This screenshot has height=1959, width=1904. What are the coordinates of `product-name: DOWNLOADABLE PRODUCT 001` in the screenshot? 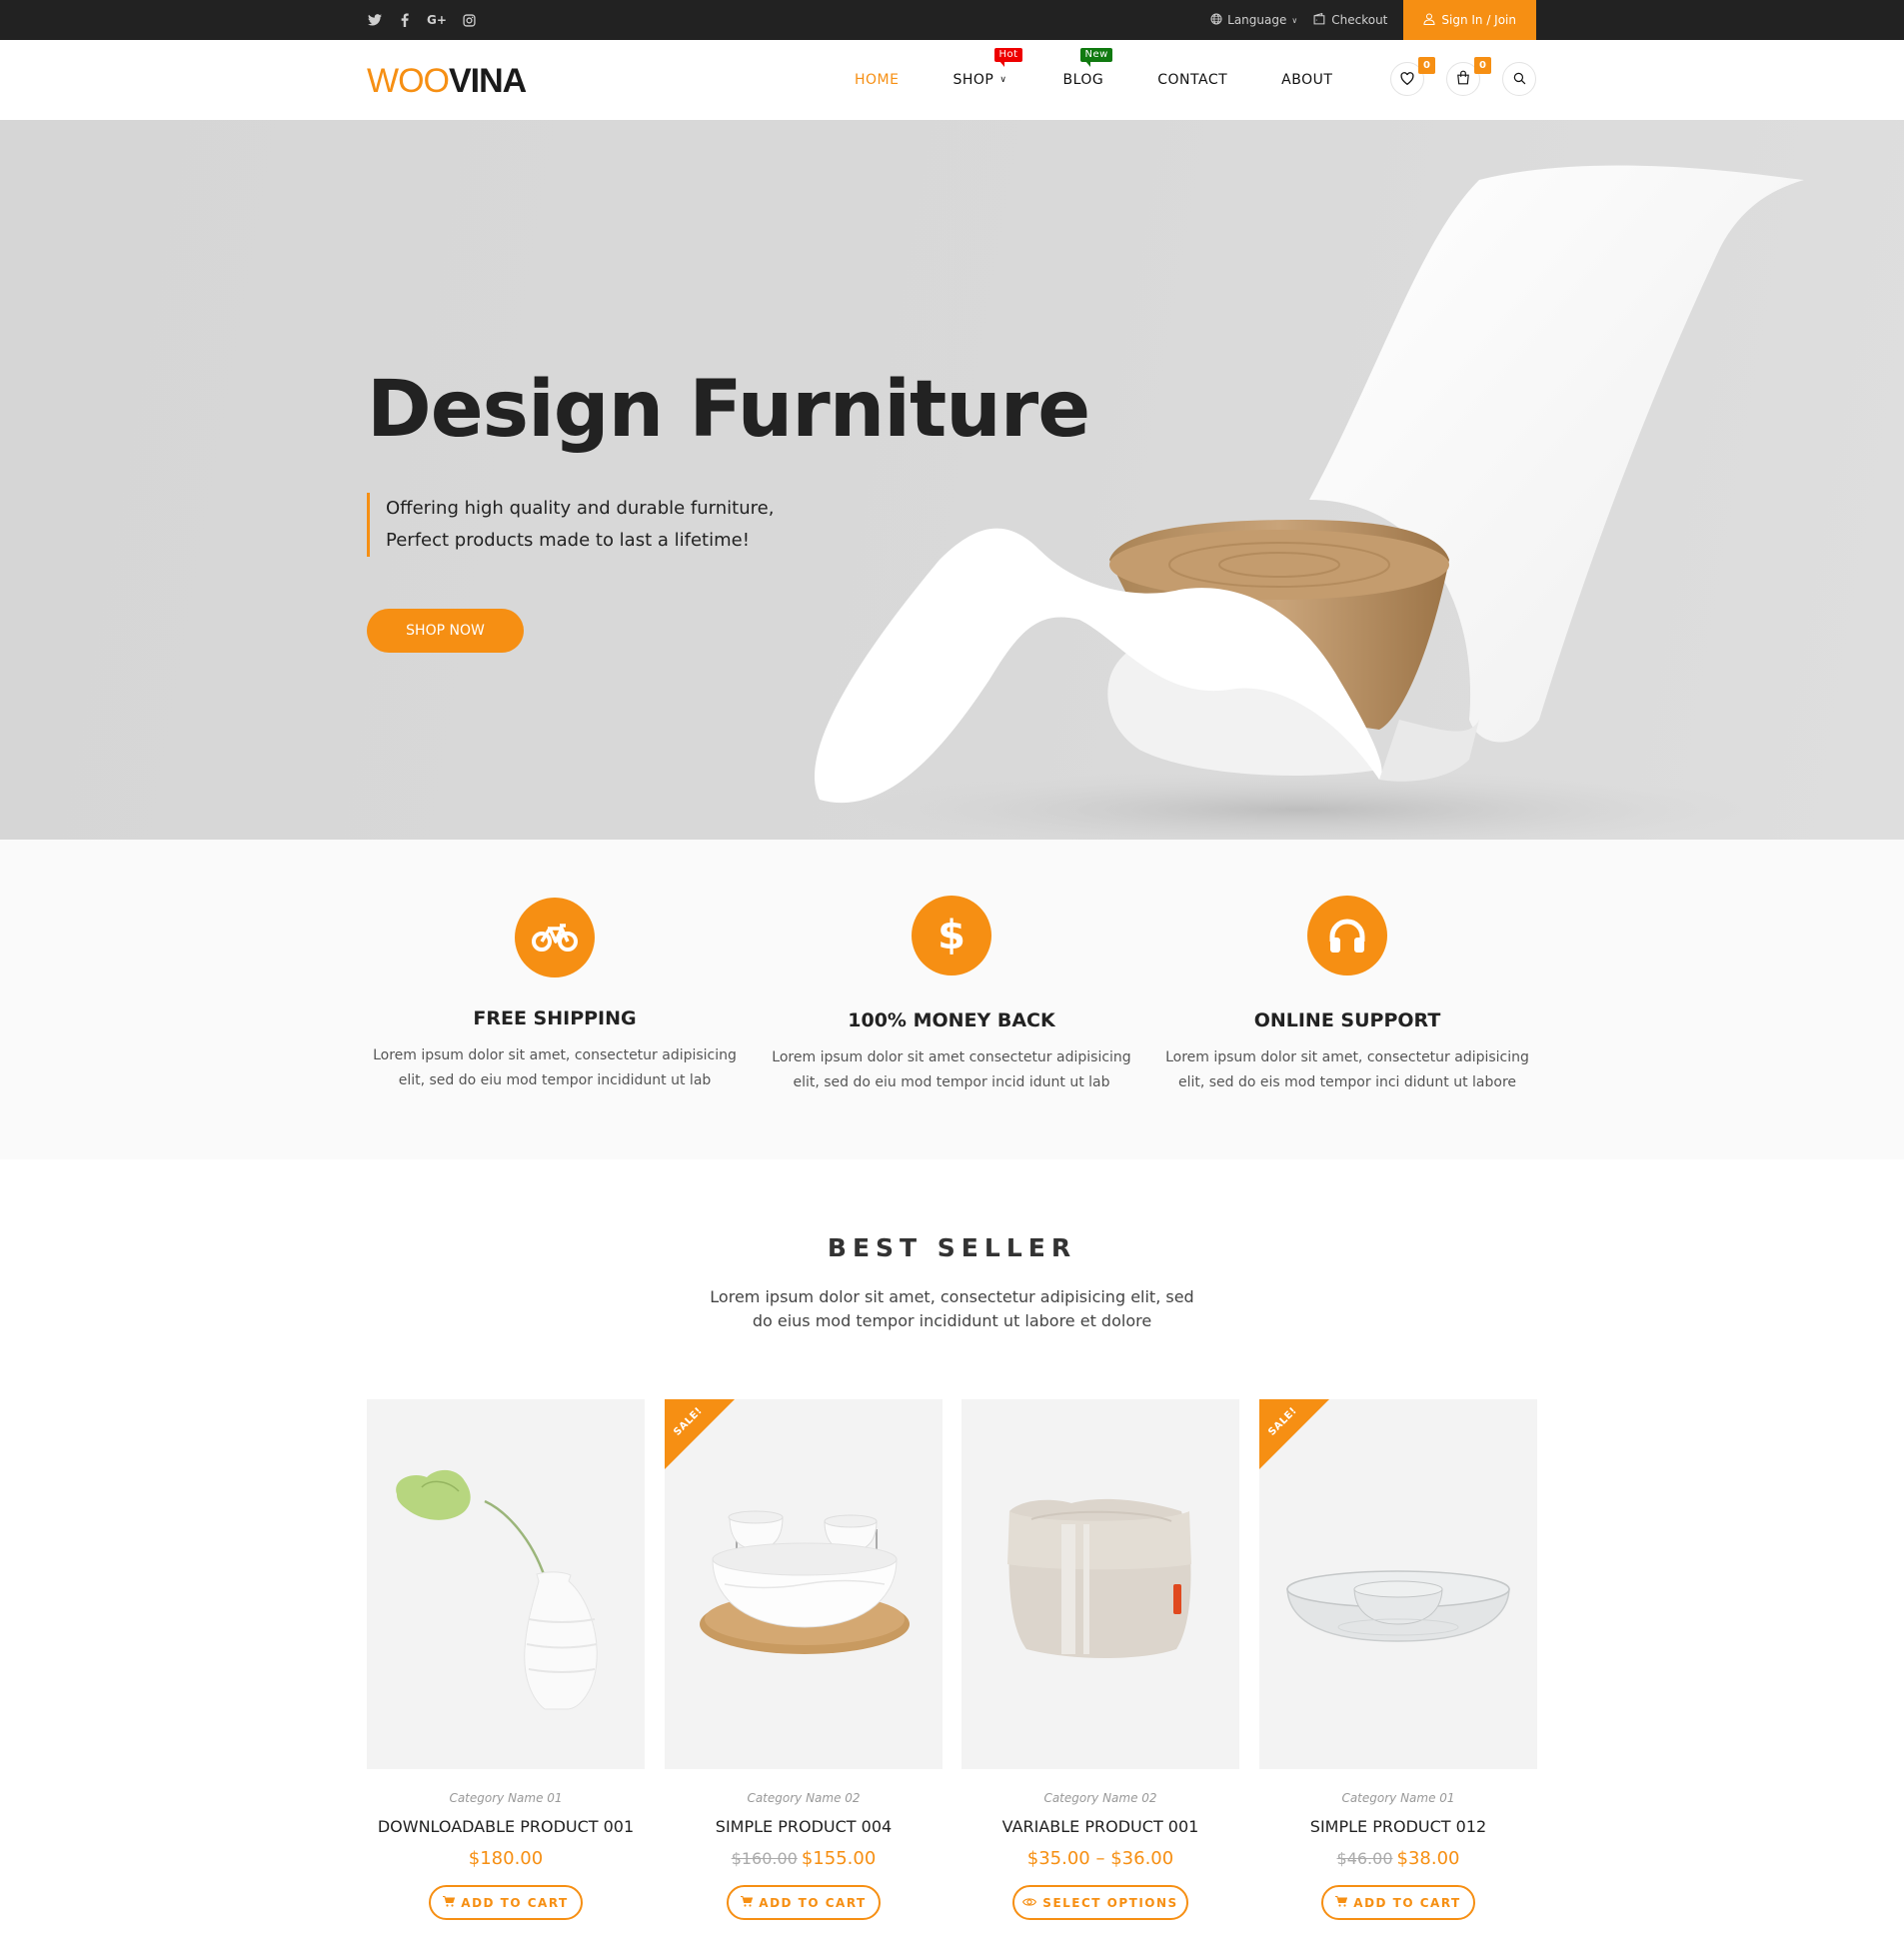 It's located at (506, 1826).